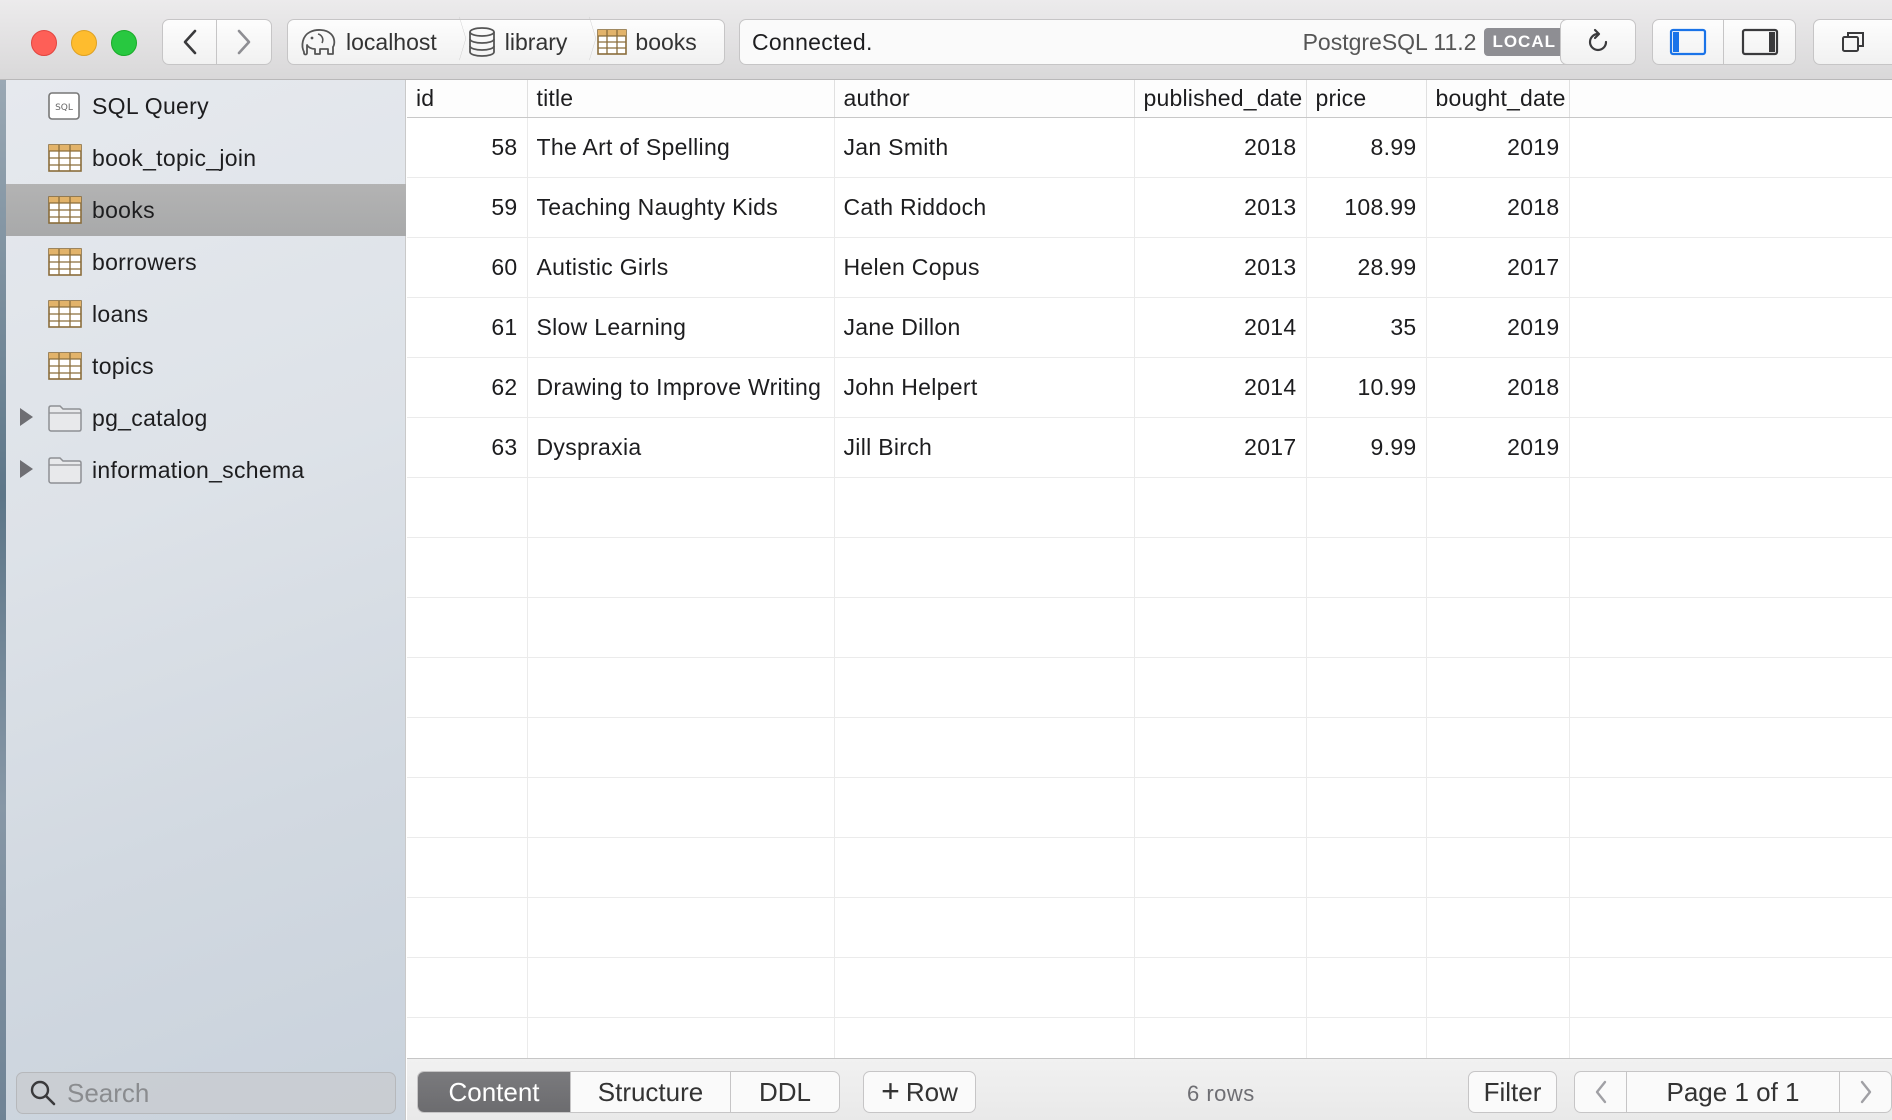 The height and width of the screenshot is (1120, 1892). I want to click on column-header-bought-date: bought_date, so click(1498, 99).